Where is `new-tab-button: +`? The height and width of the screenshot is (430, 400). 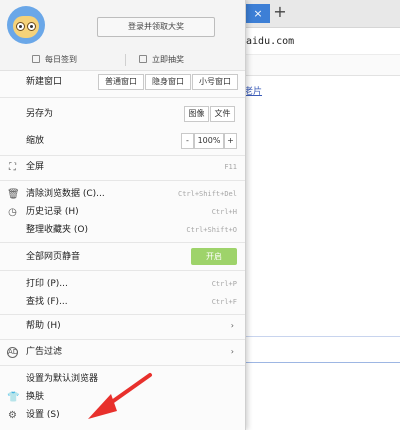
new-tab-button: + is located at coordinates (280, 12).